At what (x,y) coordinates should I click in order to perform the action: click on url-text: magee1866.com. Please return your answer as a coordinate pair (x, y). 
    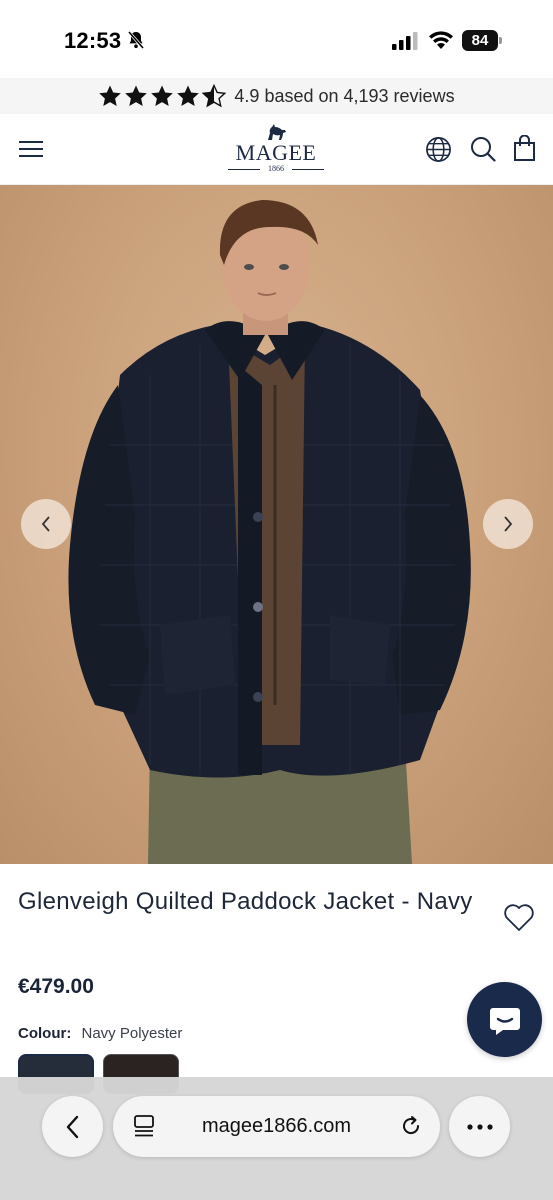
    Looking at the image, I should click on (276, 1126).